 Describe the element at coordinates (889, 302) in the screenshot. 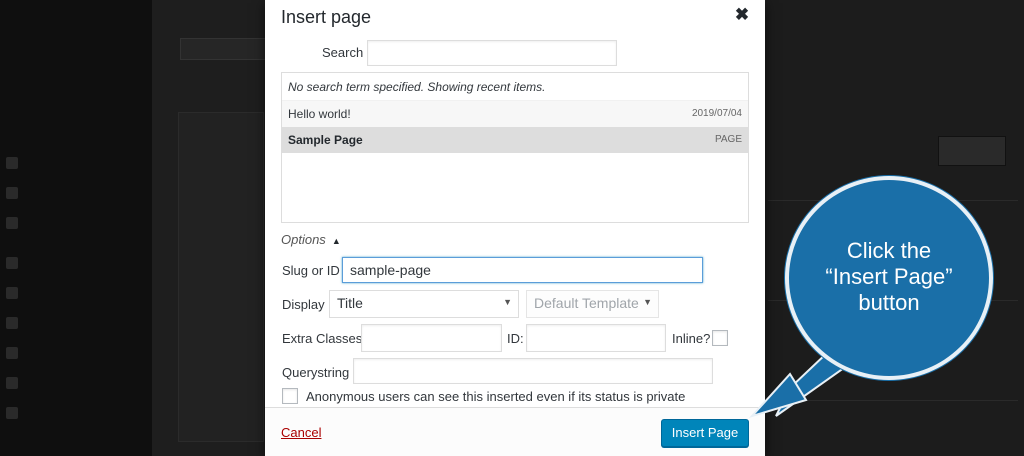

I see `callout-line: button` at that location.